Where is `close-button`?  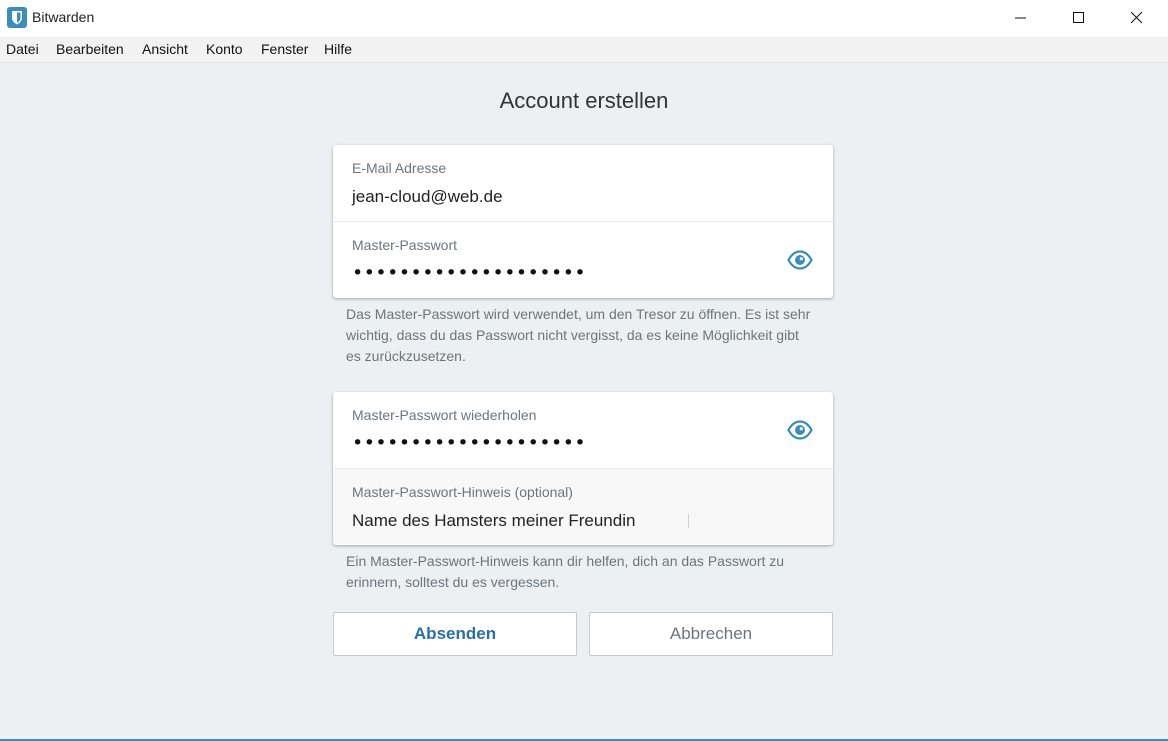 close-button is located at coordinates (1137, 18).